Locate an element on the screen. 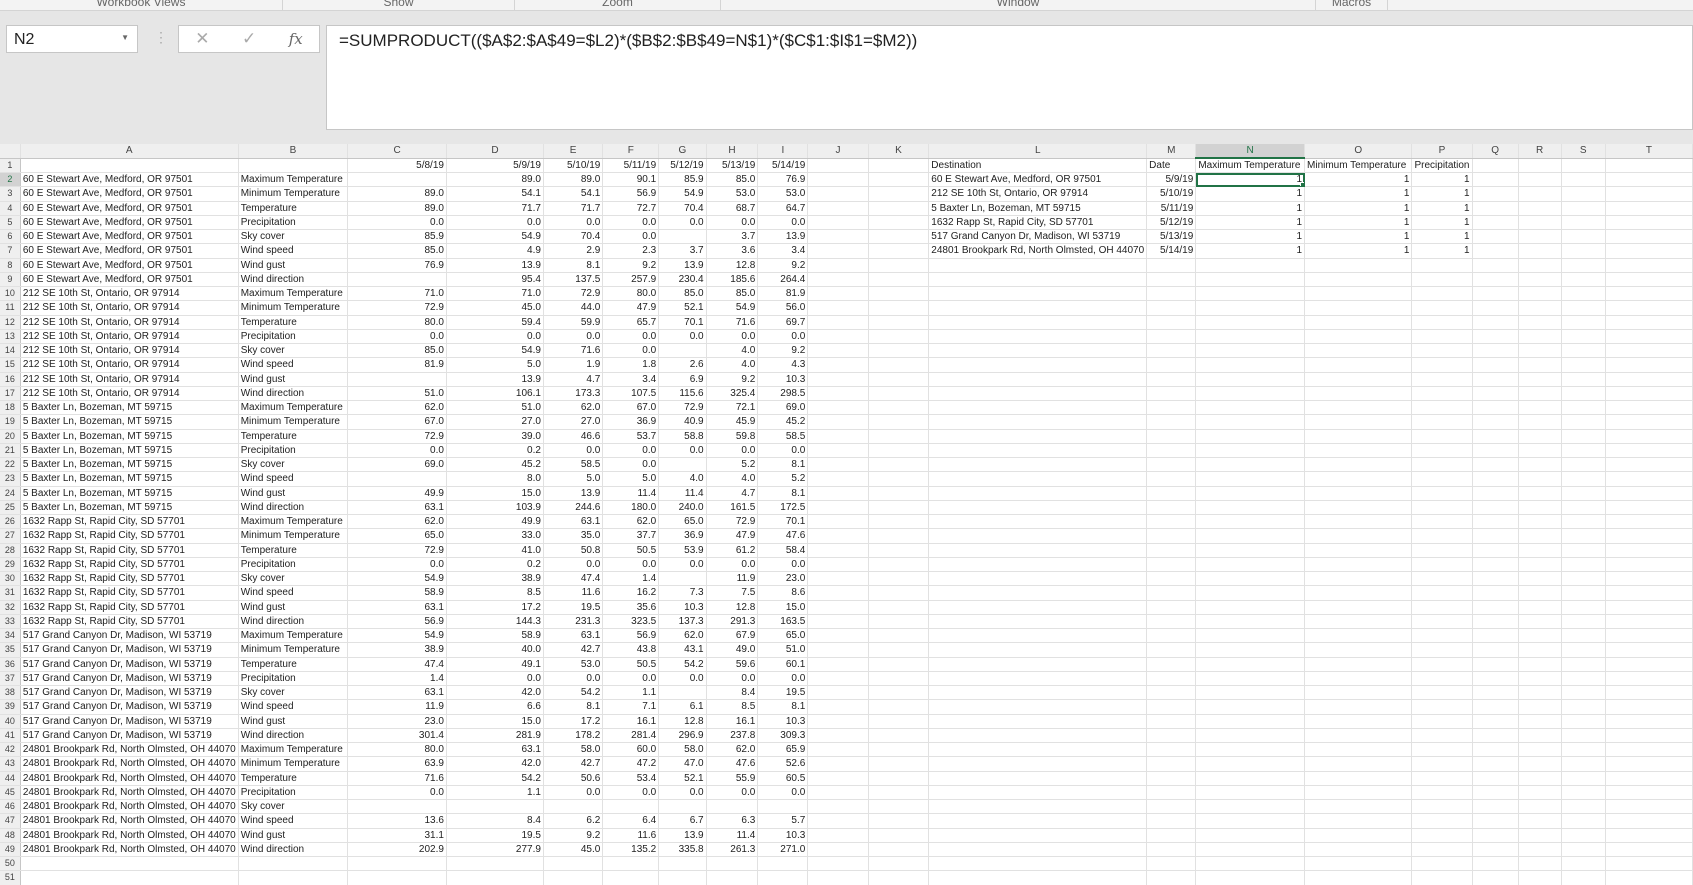  cell-D36: 49.1 is located at coordinates (495, 664).